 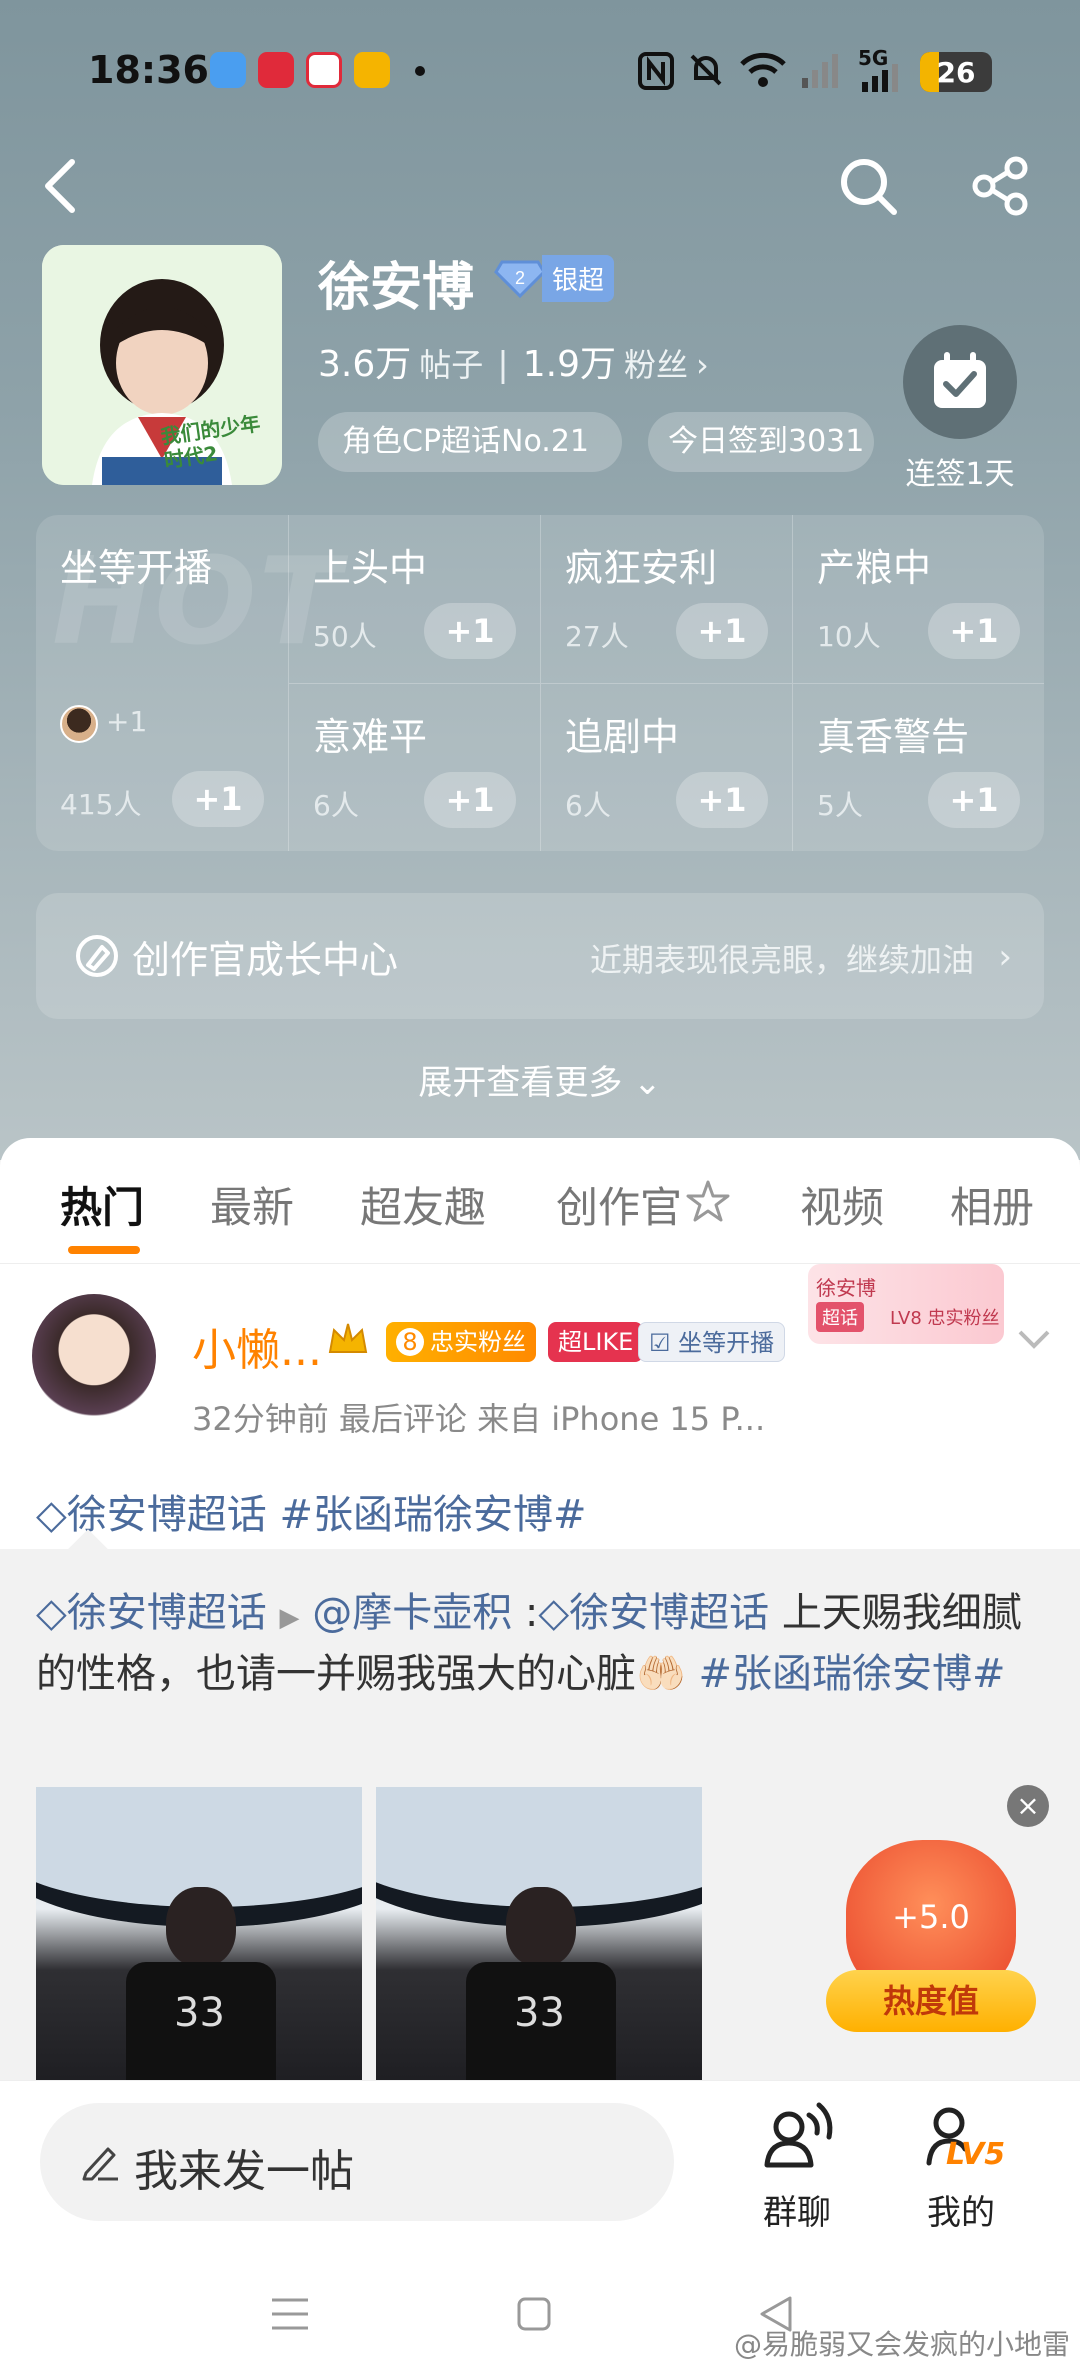 What do you see at coordinates (641, 568) in the screenshot?
I see `mood-title: 疯狂安利` at bounding box center [641, 568].